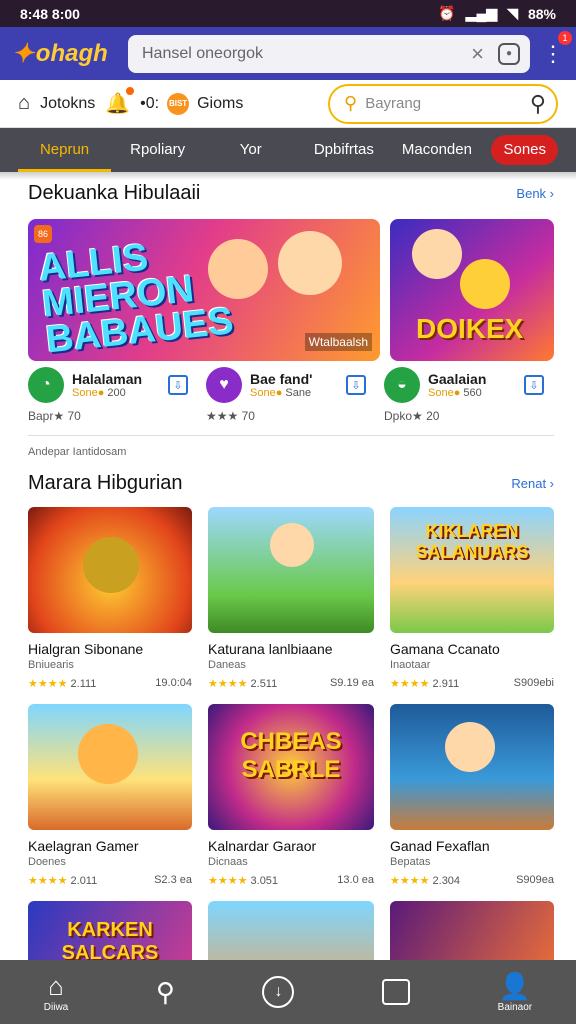  Describe the element at coordinates (481, 13) in the screenshot. I see `signal-icon: ▂▄▆` at that location.